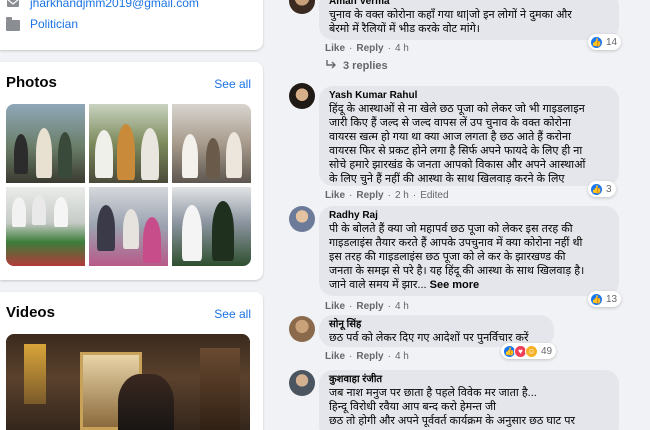 The height and width of the screenshot is (430, 650). I want to click on videos-card: Videos See all, so click(131, 361).